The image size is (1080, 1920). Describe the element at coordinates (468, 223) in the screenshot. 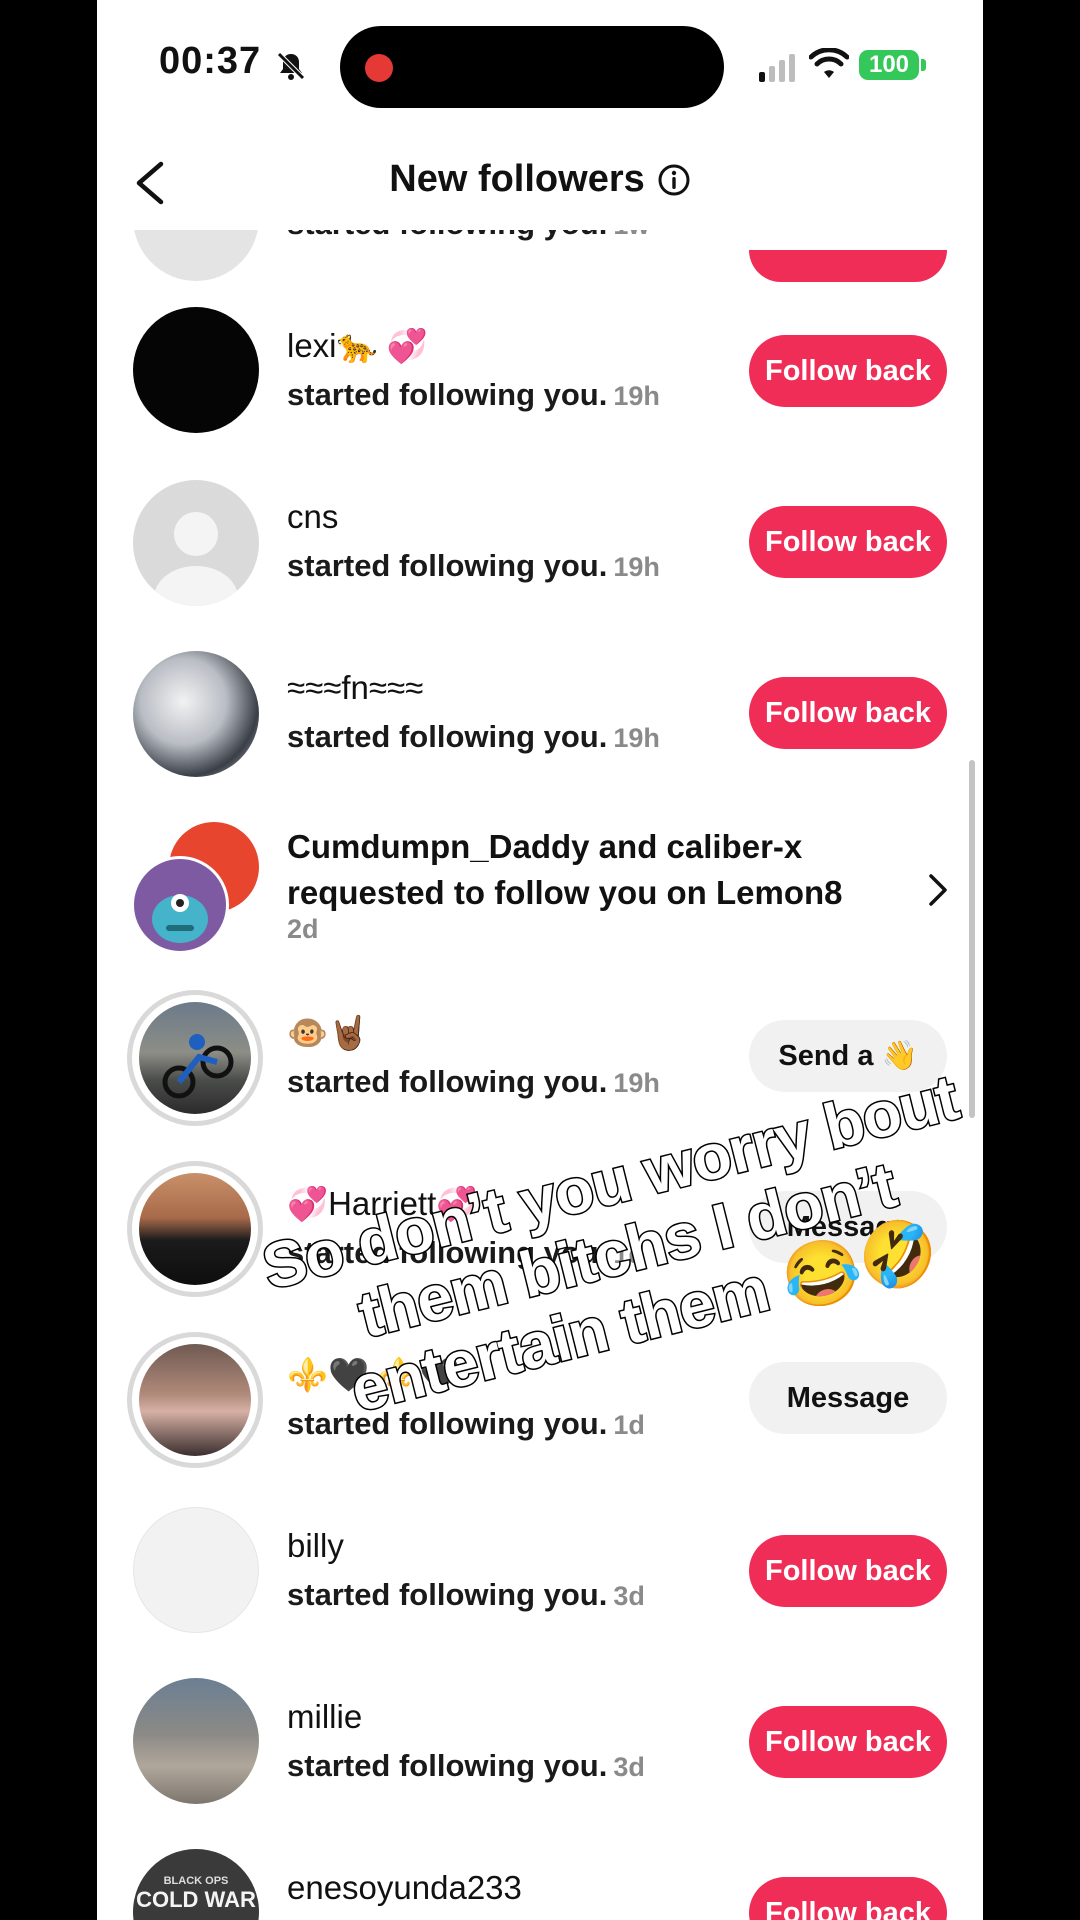

I see `follow-text: started following you. 1w` at that location.